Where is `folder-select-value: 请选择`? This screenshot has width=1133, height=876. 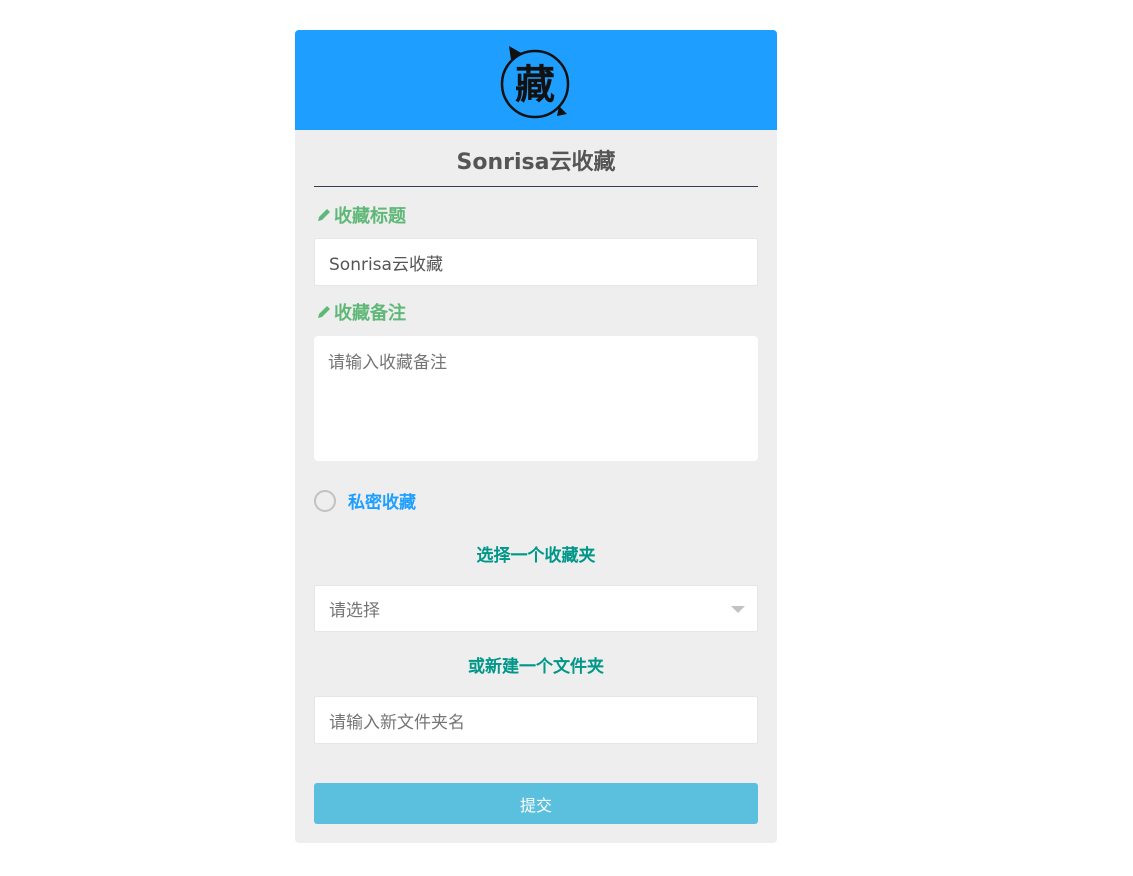
folder-select-value: 请选择 is located at coordinates (354, 611).